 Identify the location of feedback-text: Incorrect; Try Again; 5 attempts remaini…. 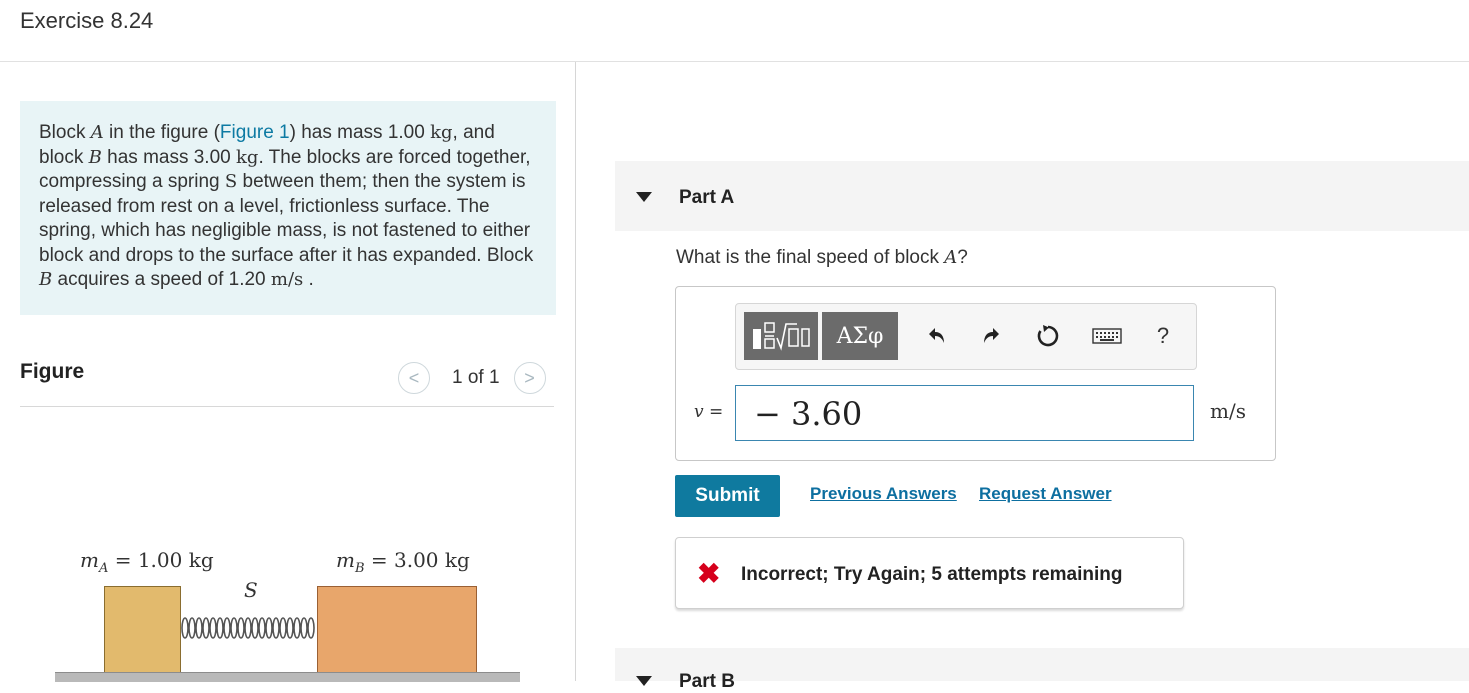
(932, 574).